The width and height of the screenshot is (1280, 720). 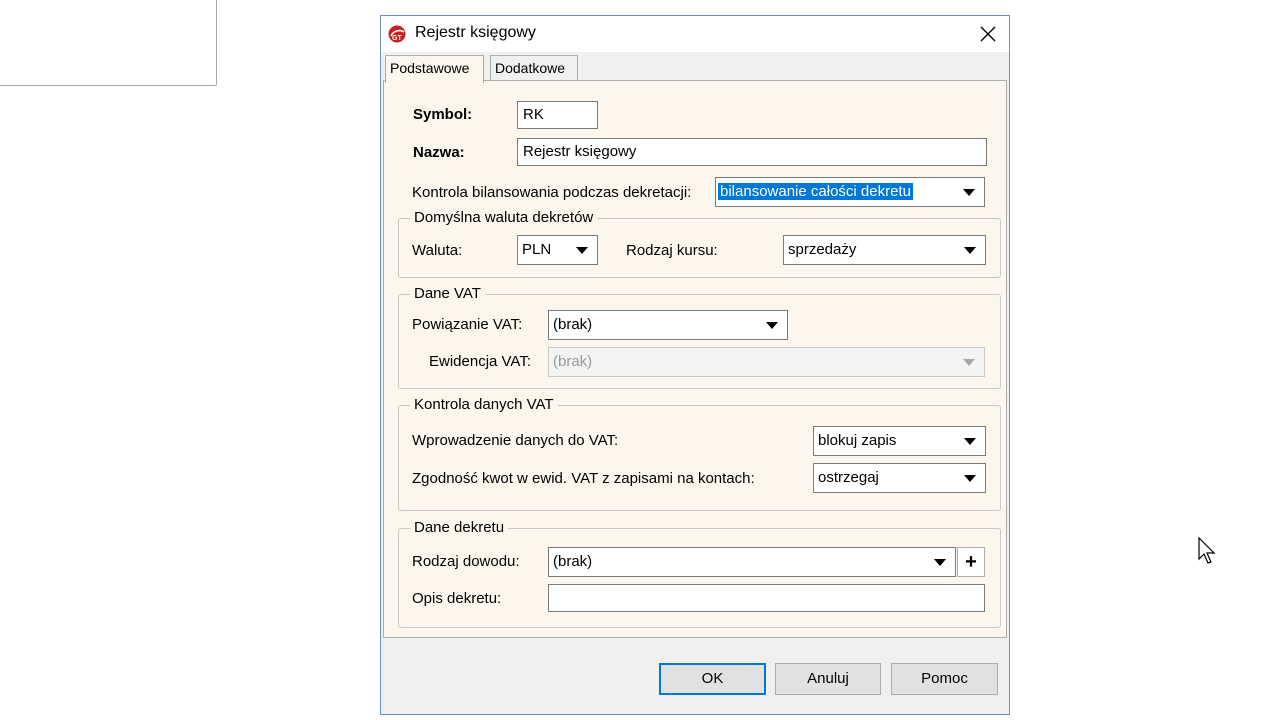 What do you see at coordinates (537, 249) in the screenshot?
I see `currency-value: PLN` at bounding box center [537, 249].